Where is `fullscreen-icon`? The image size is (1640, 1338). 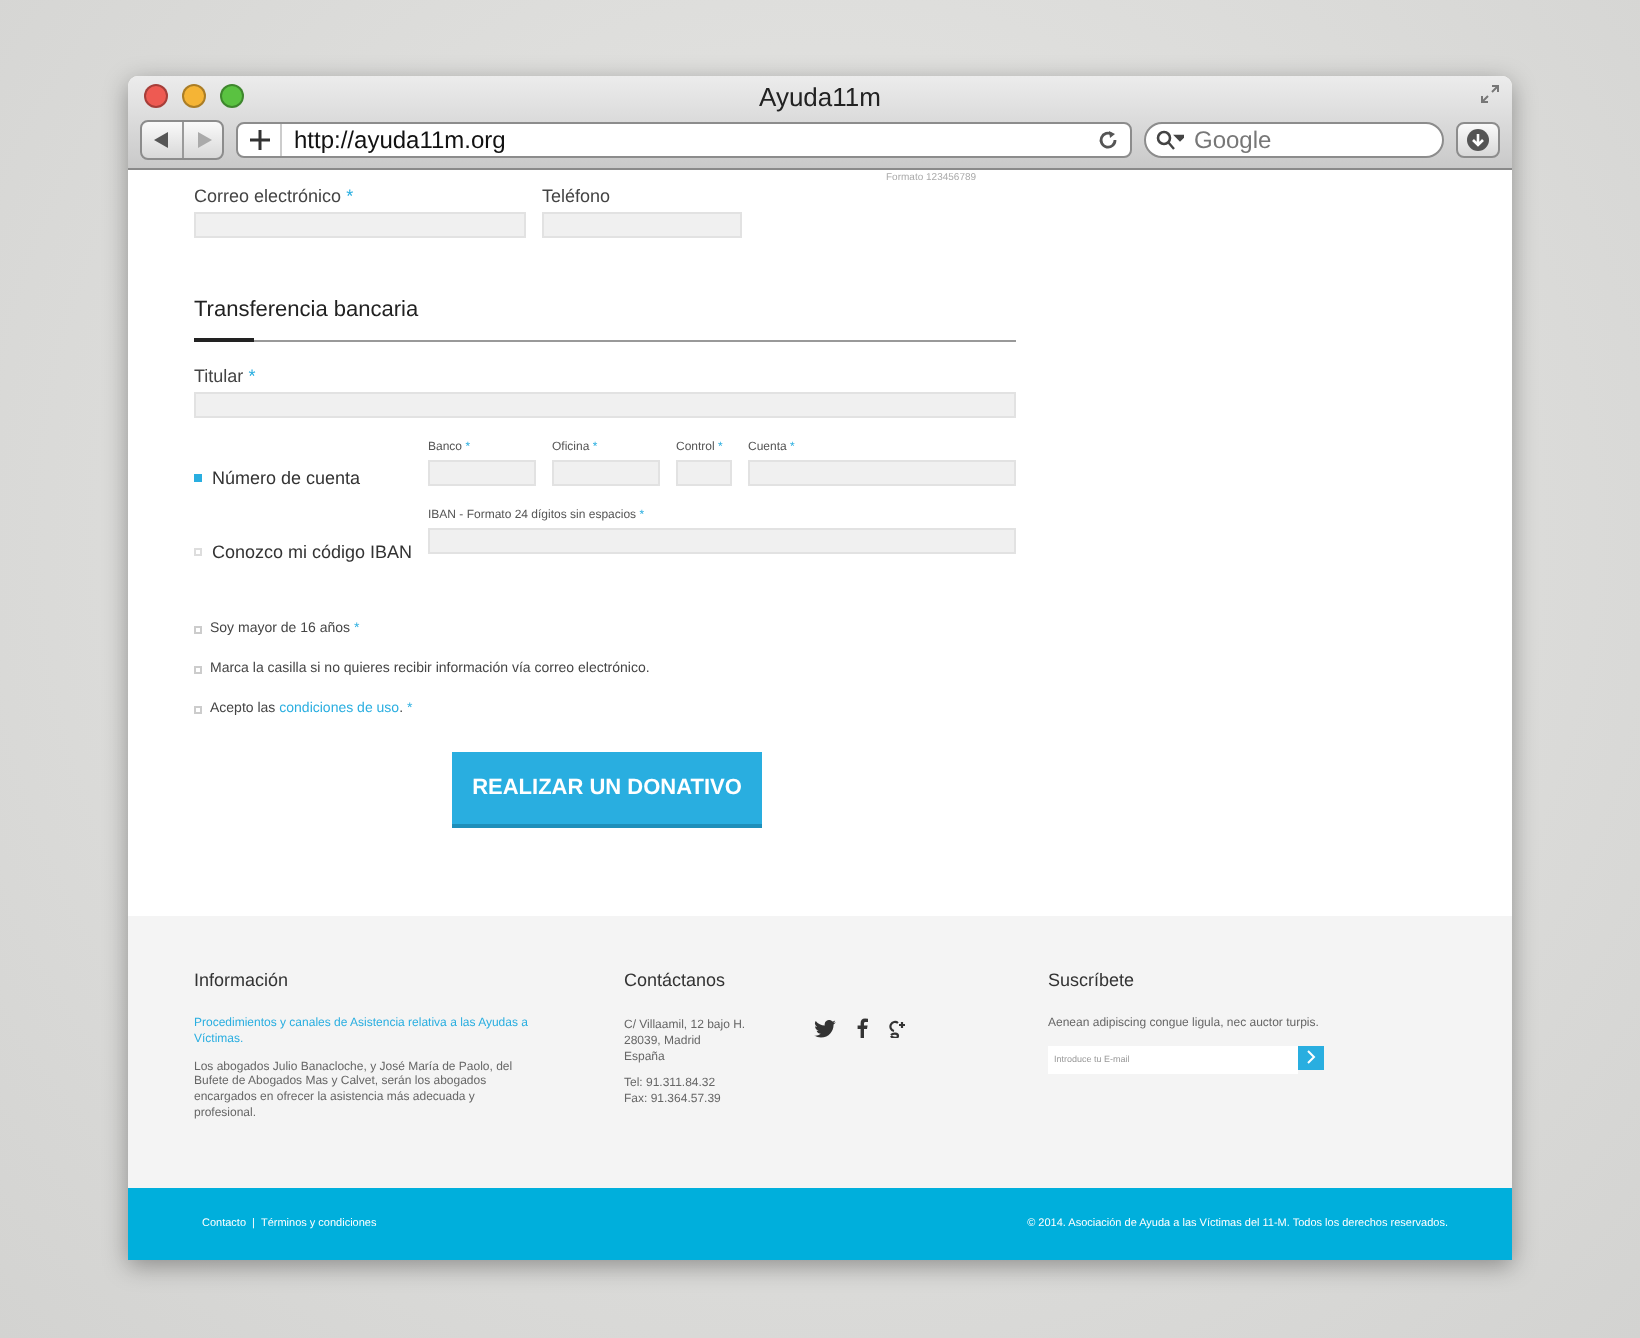 fullscreen-icon is located at coordinates (1490, 94).